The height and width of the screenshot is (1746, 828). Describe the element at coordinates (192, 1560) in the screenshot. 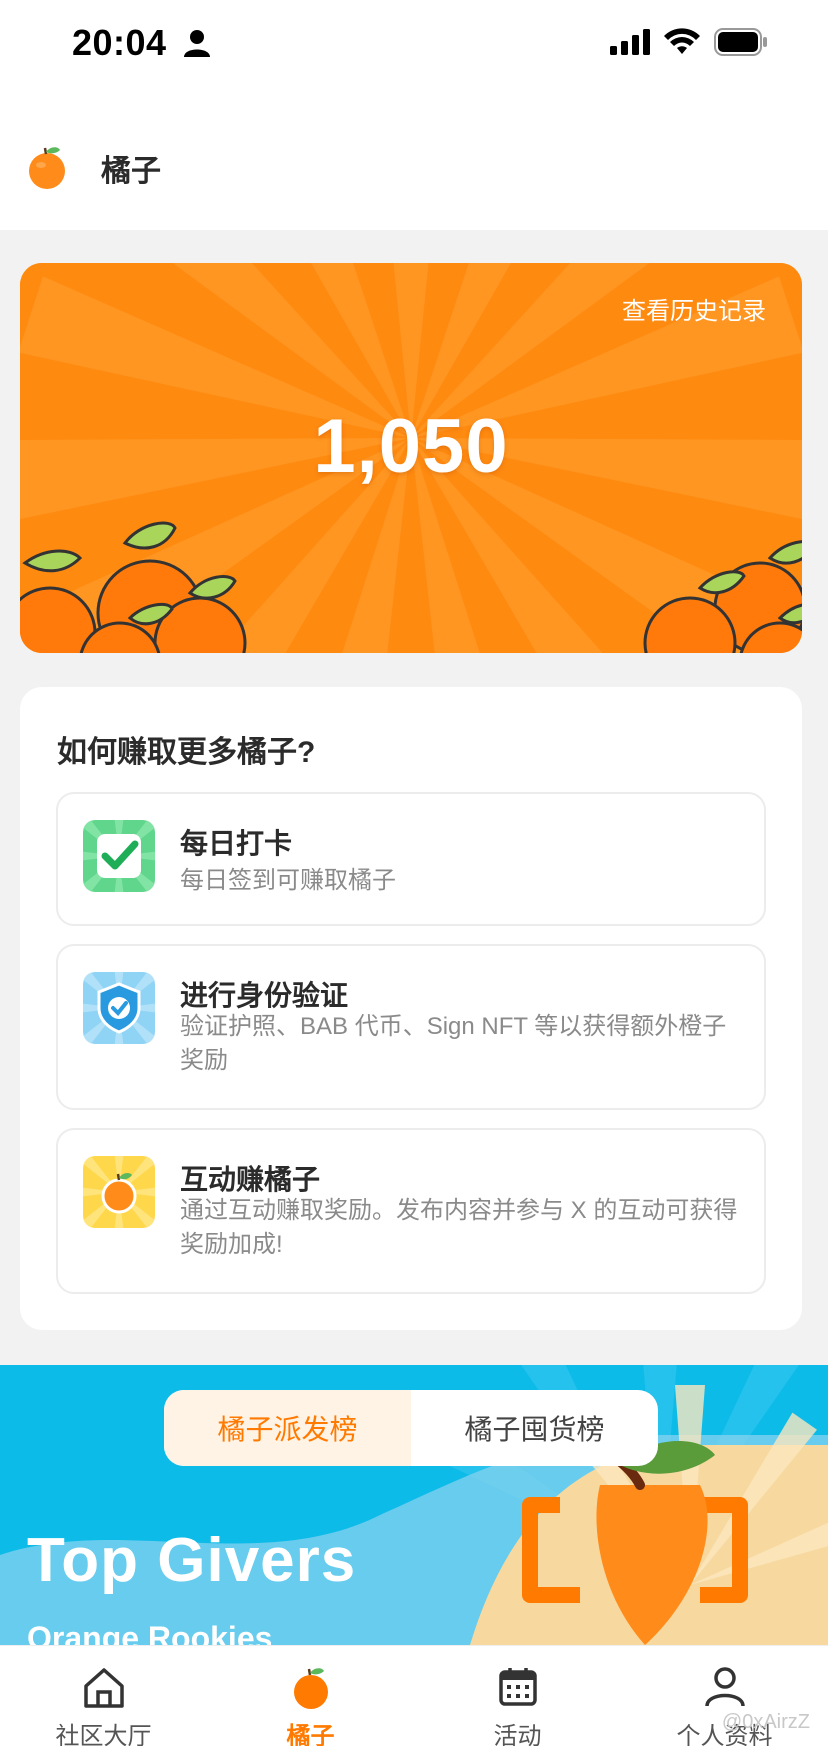

I see `leaderboard-title: Top Givers` at that location.